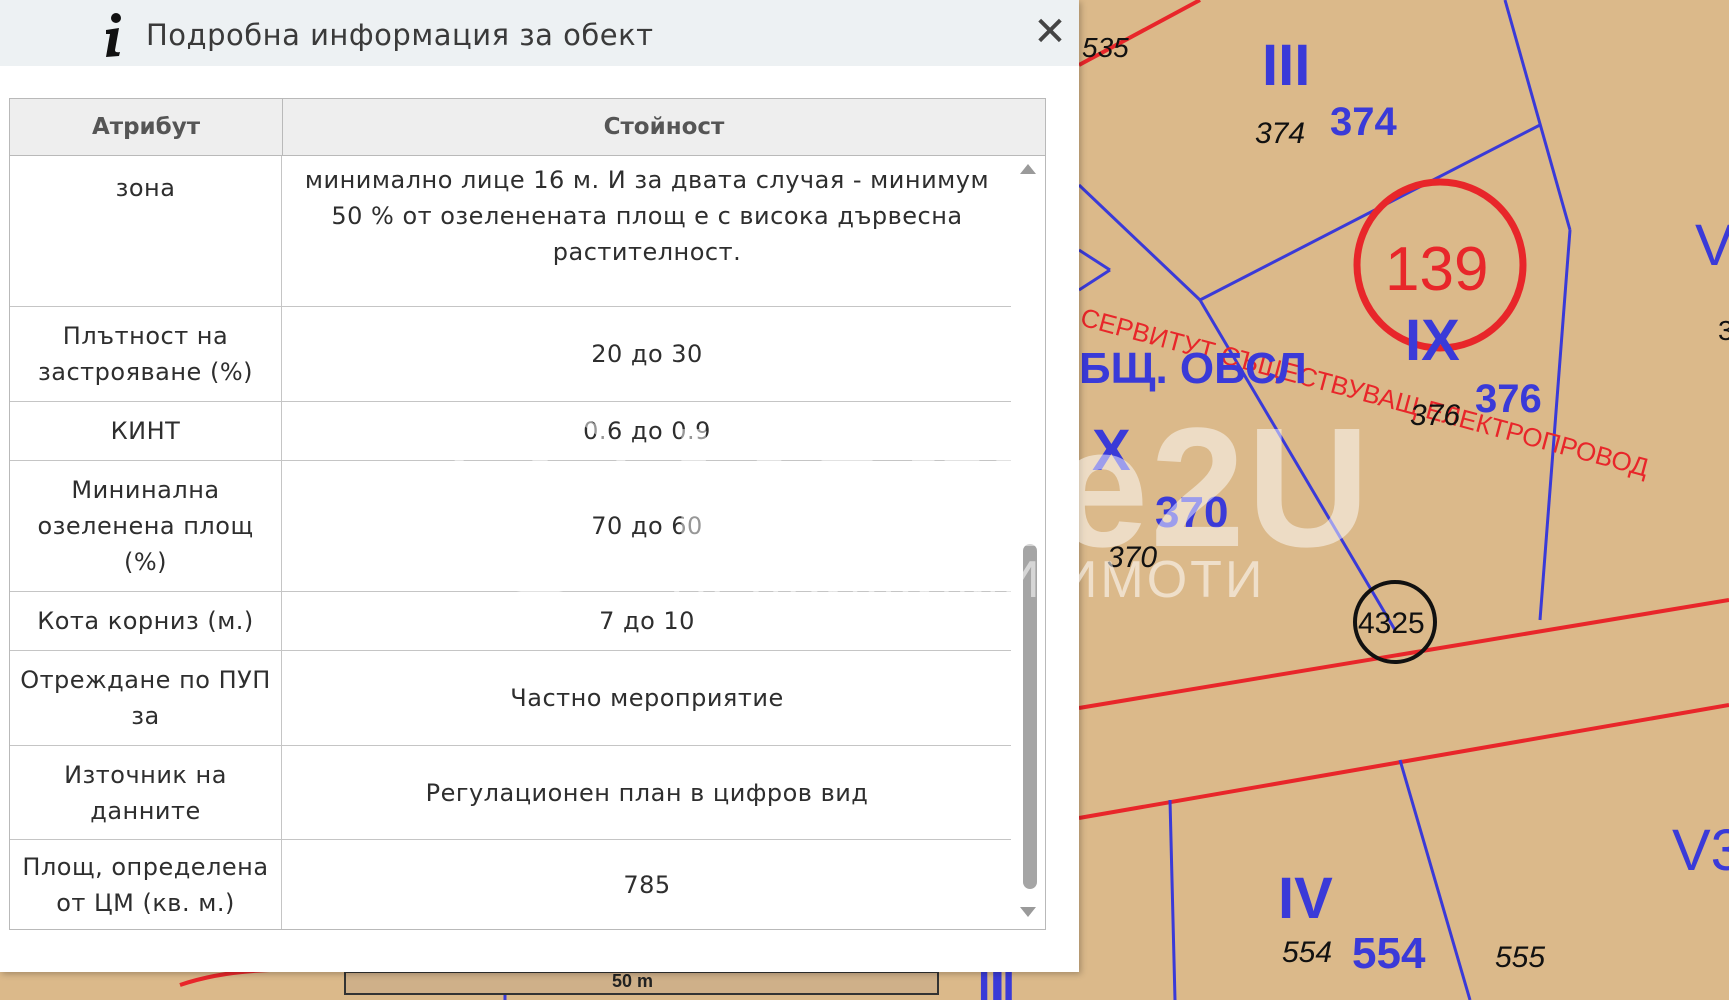 This screenshot has width=1729, height=1000. Describe the element at coordinates (146, 354) in the screenshot. I see `attribute-cell: Плътност на застрояване (%)` at that location.